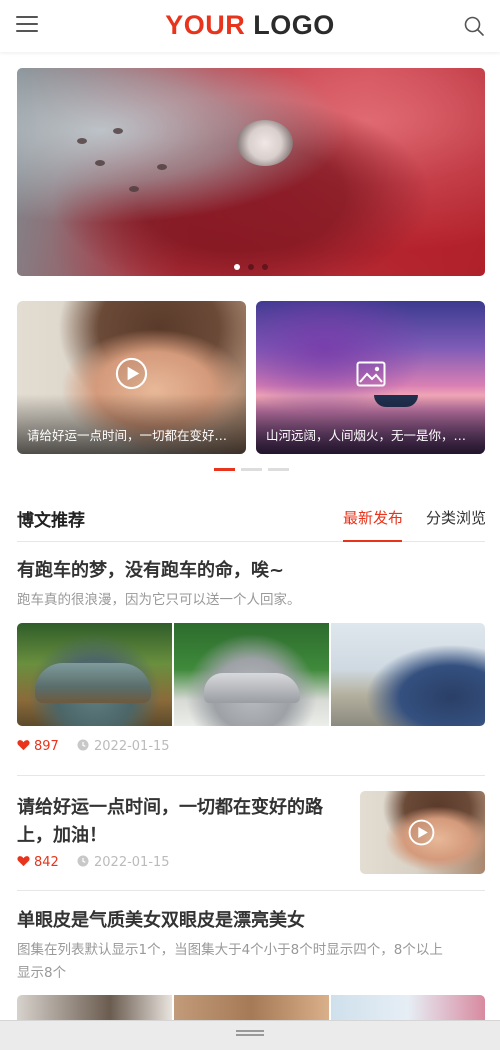  I want to click on post-excerpt: 图集在列表默认显示1个，当图集大于4个小于8个时显示四个，8个以上, so click(230, 950).